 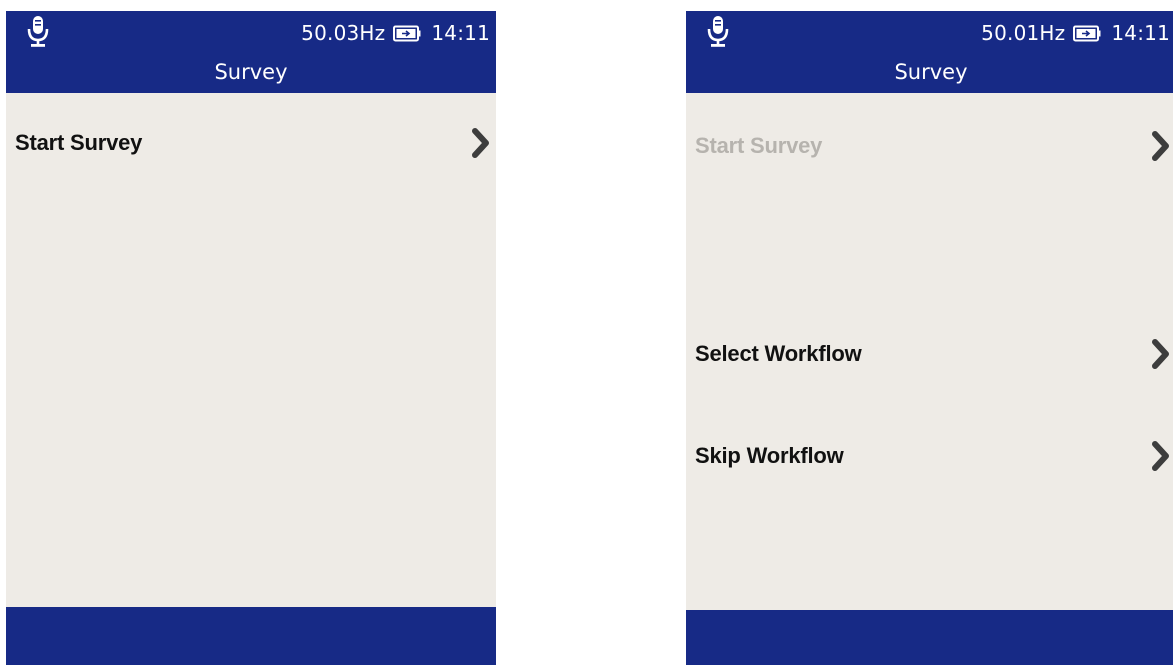 What do you see at coordinates (769, 455) in the screenshot?
I see `menu-item-label: Skip Workflow` at bounding box center [769, 455].